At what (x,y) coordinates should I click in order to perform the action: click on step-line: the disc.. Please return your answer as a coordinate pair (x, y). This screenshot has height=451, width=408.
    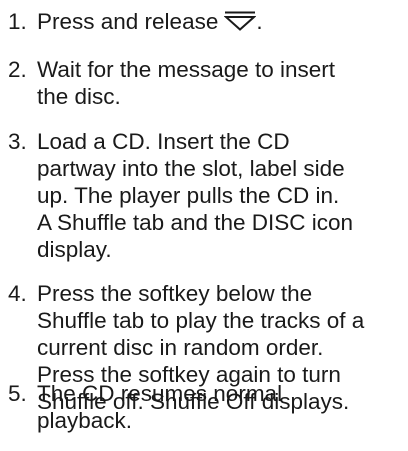
    Looking at the image, I should click on (79, 96).